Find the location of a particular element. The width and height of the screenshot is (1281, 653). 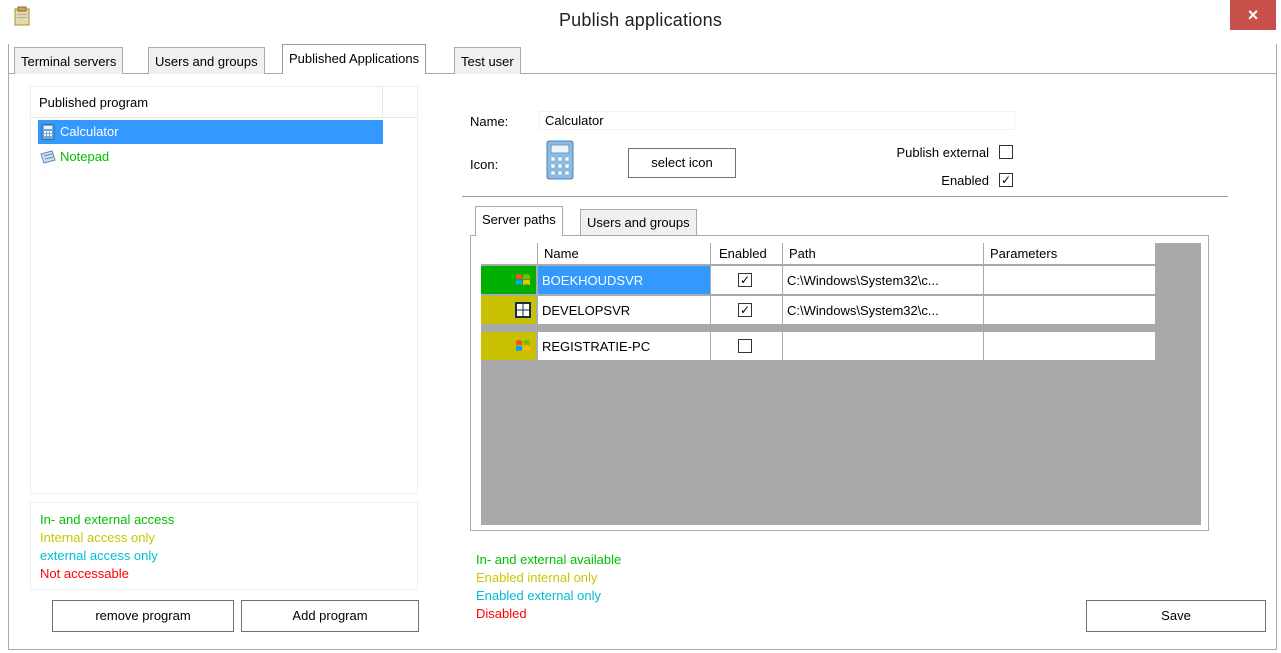

window-title: Publish applications is located at coordinates (640, 20).